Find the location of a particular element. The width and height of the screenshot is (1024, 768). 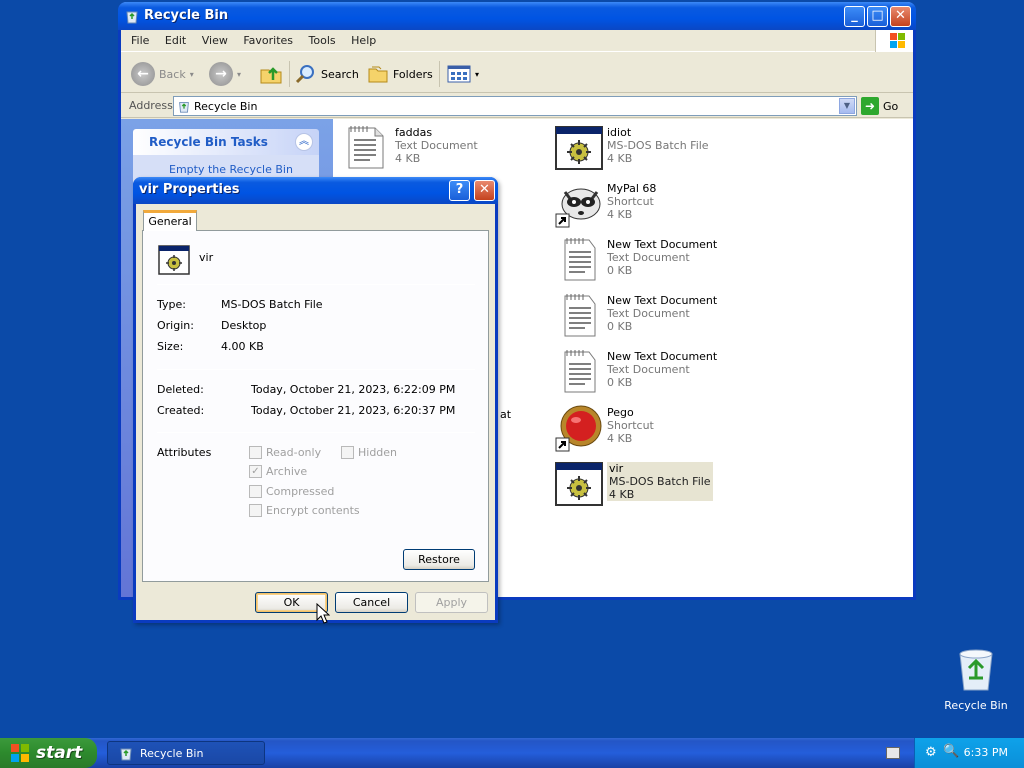

recycle-bin-tasks-header: Recycle Bin Tasks ︽ is located at coordinates (226, 142).